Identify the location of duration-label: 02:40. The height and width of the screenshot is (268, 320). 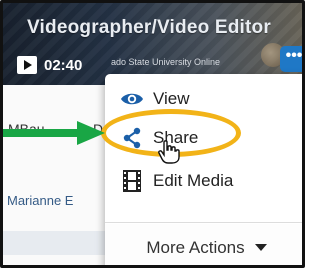
(63, 65).